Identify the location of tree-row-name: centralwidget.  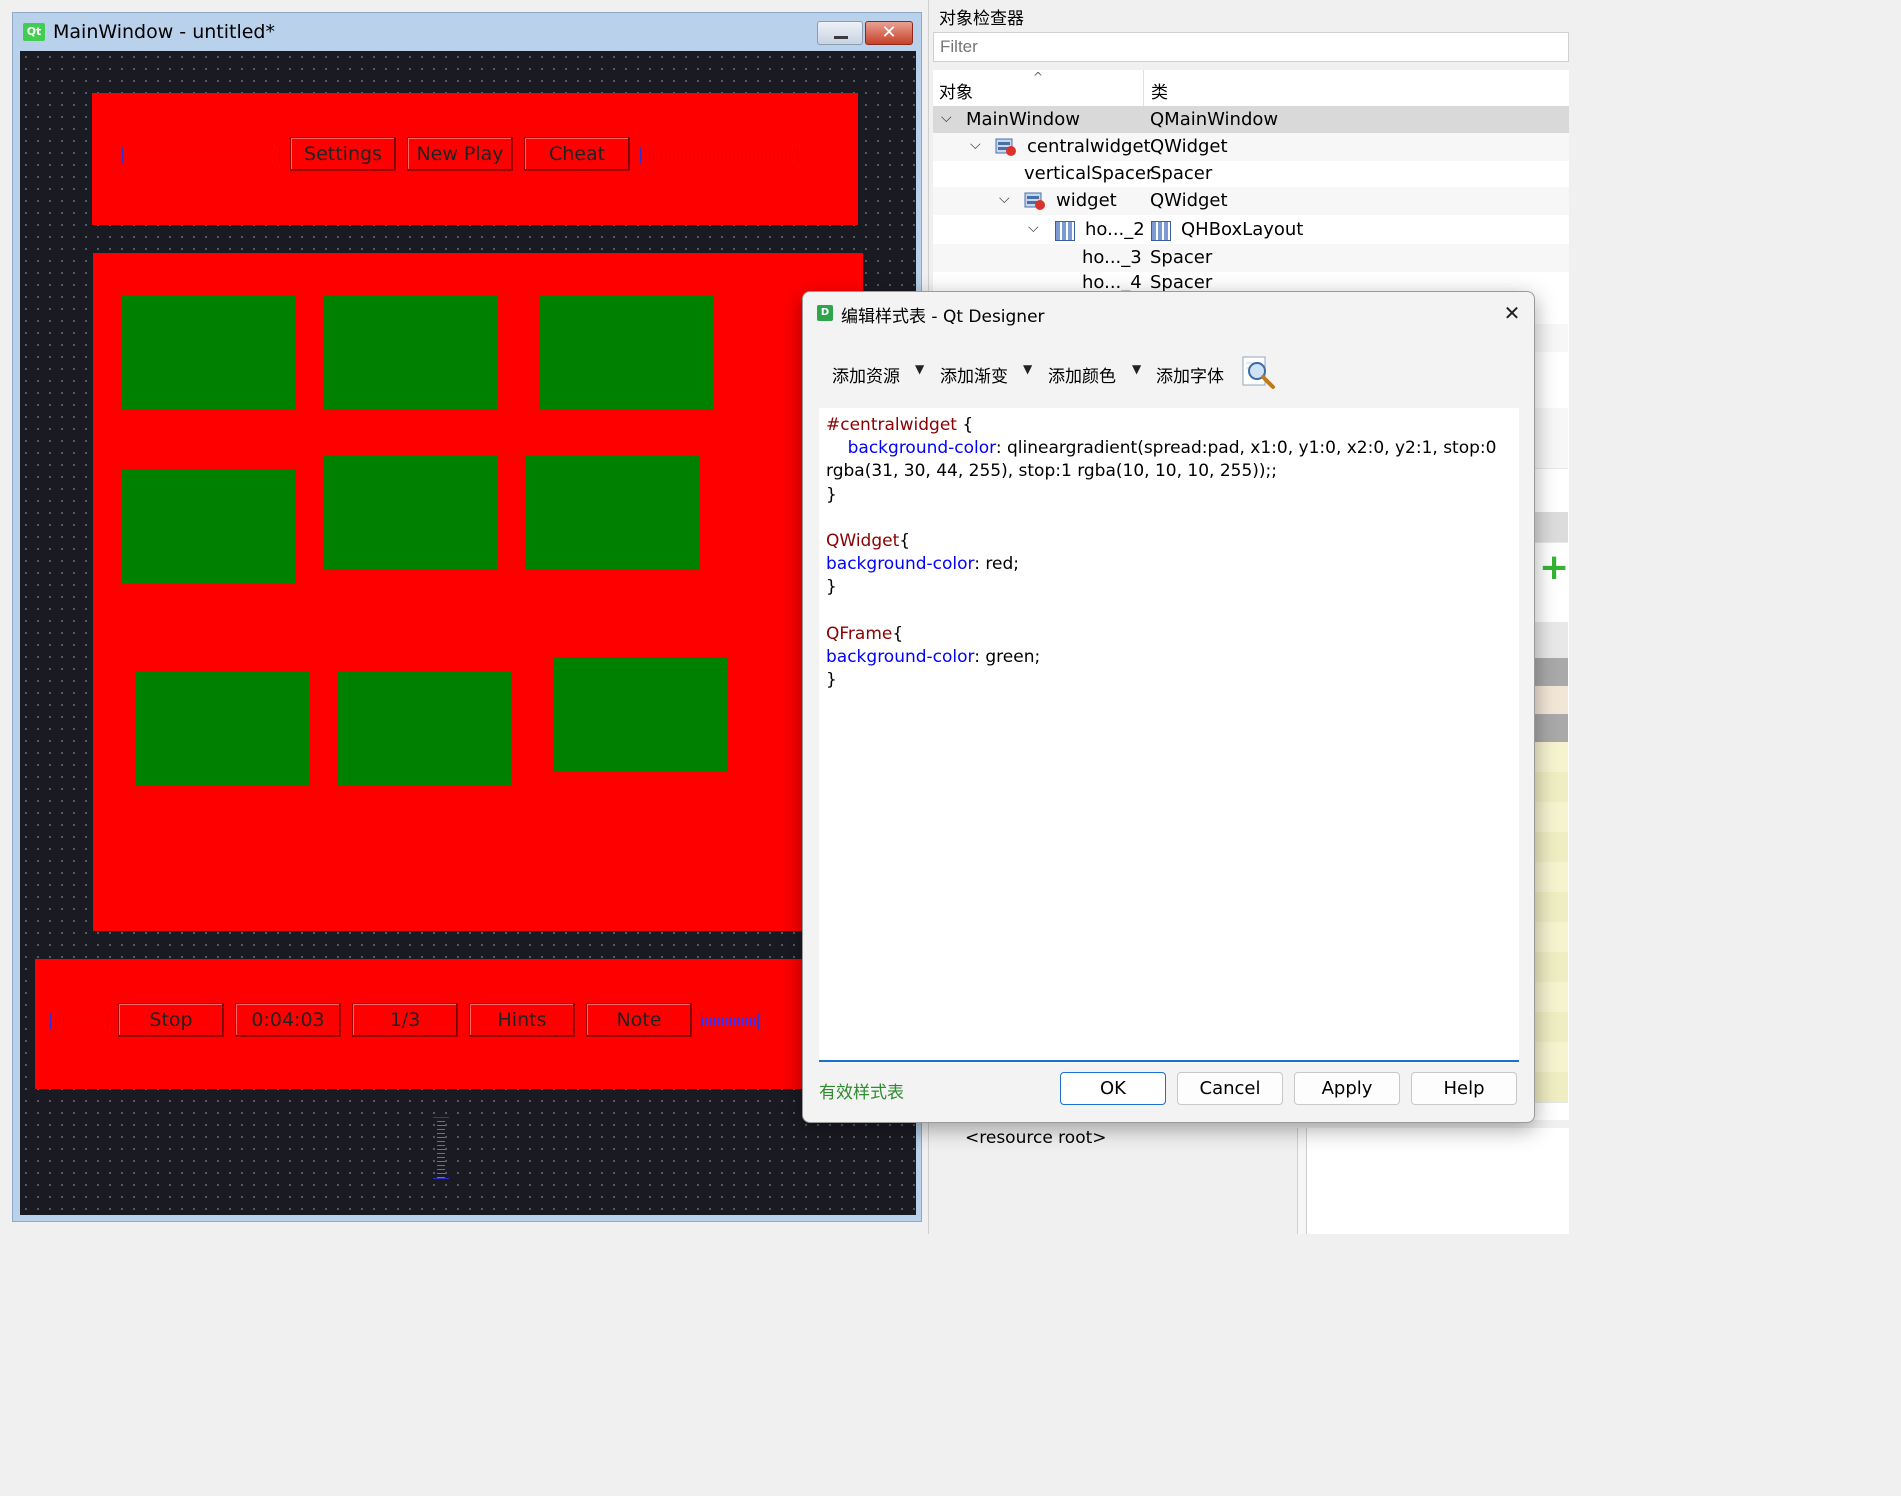
(1089, 146).